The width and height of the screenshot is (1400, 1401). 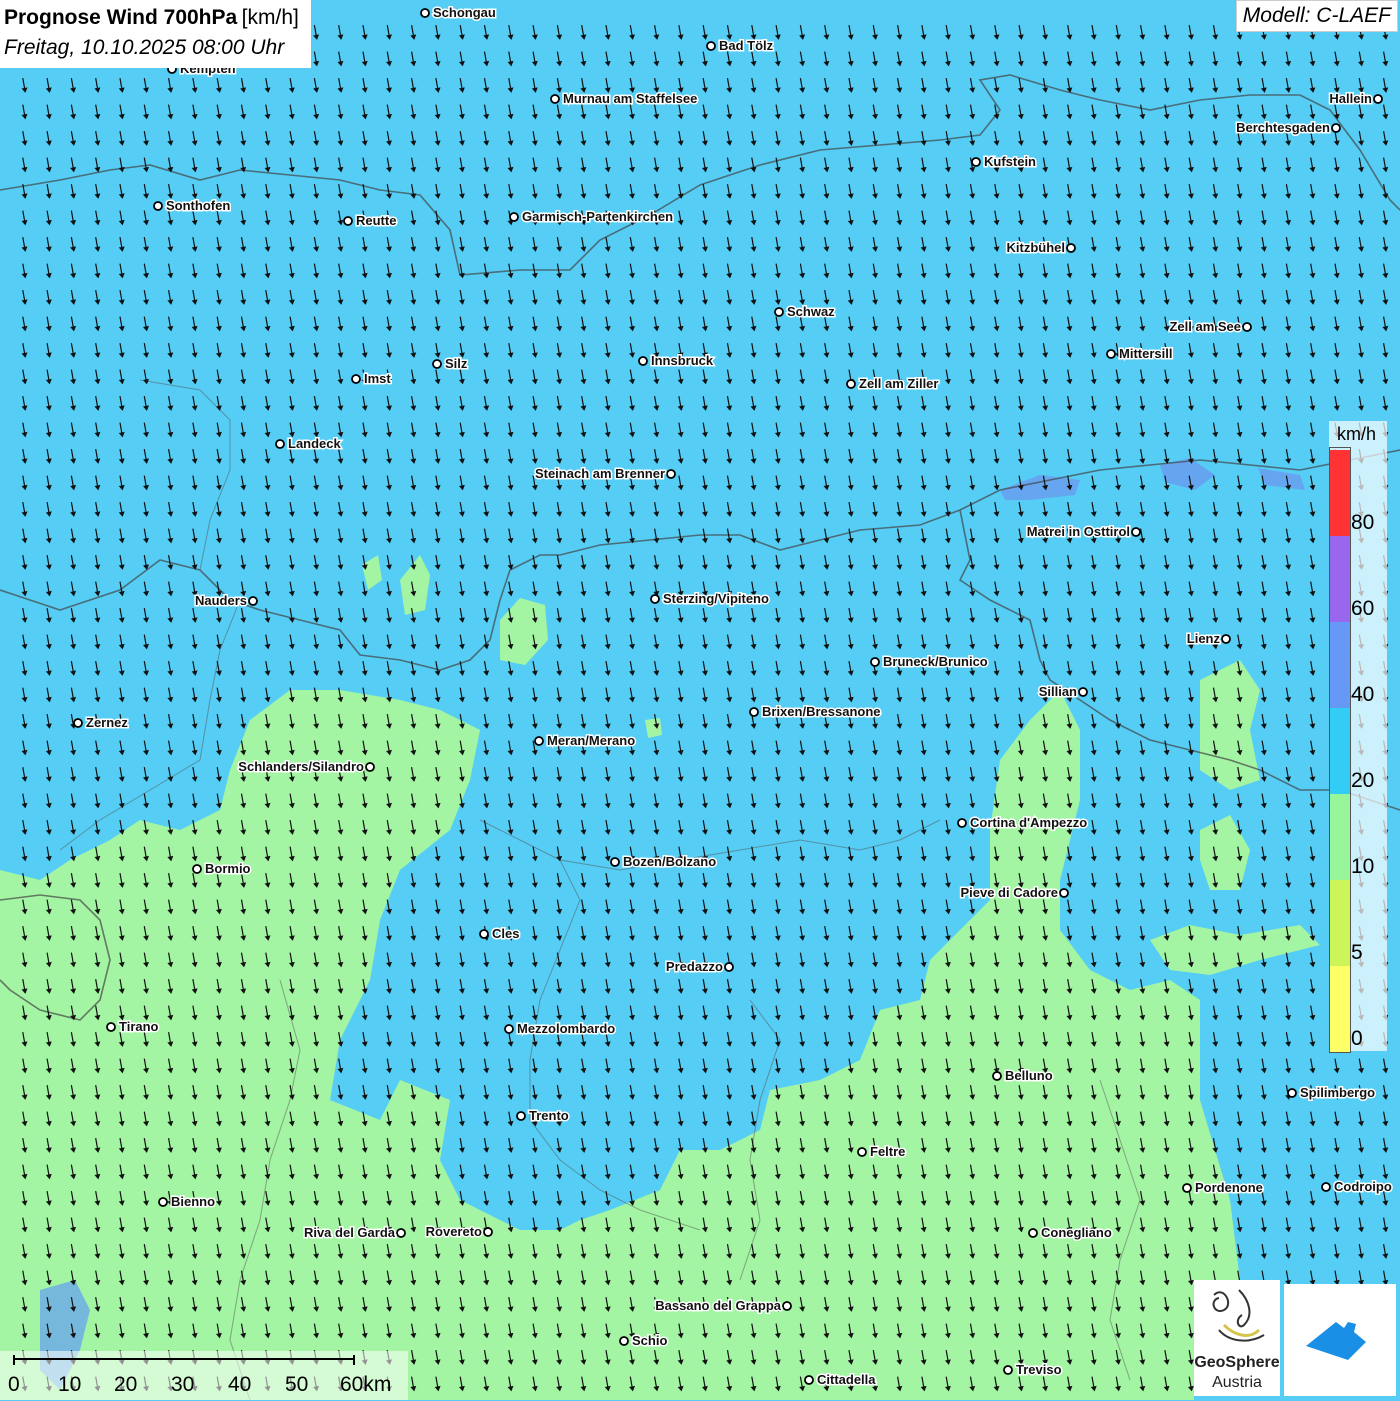 What do you see at coordinates (1357, 1039) in the screenshot?
I see `legend-label: 0` at bounding box center [1357, 1039].